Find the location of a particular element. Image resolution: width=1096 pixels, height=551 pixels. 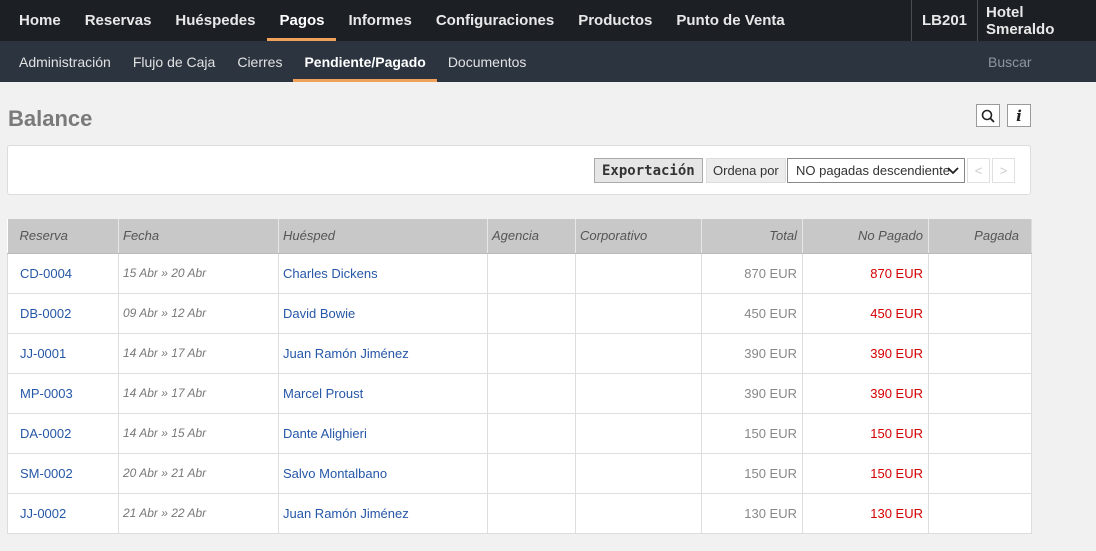

chevron-down-icon is located at coordinates (953, 171).